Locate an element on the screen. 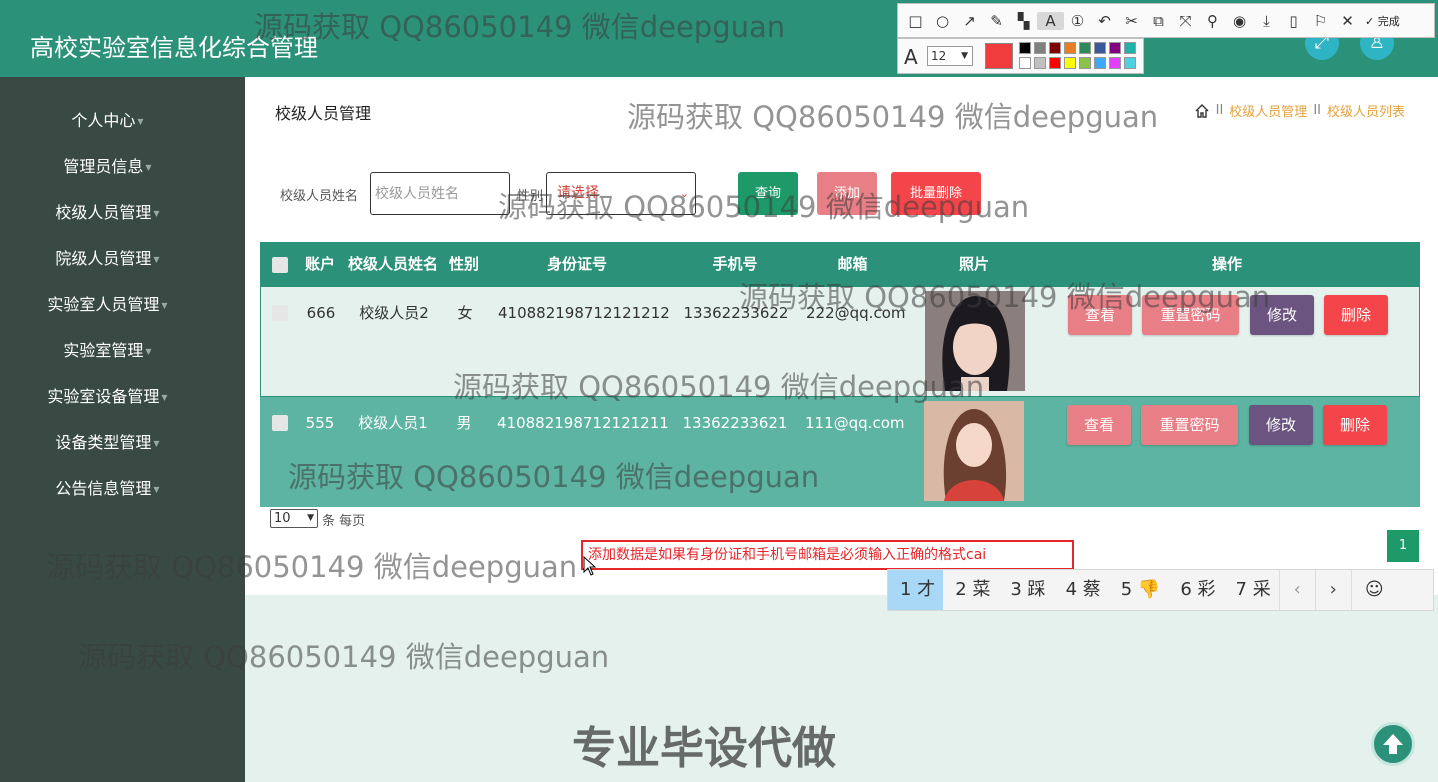  sidebar-item-announcements: 公告信息管理 ▼ is located at coordinates (107, 489).